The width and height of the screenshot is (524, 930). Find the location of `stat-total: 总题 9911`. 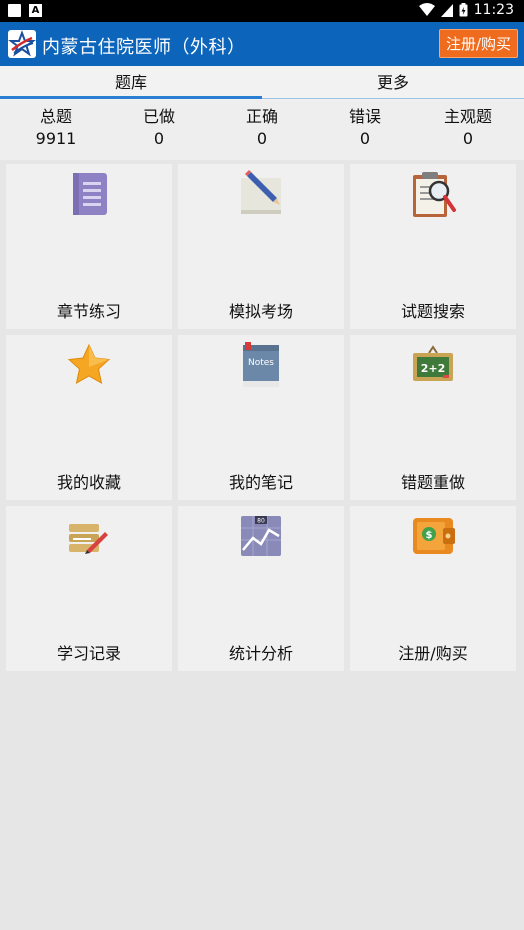

stat-total: 总题 9911 is located at coordinates (56, 128).